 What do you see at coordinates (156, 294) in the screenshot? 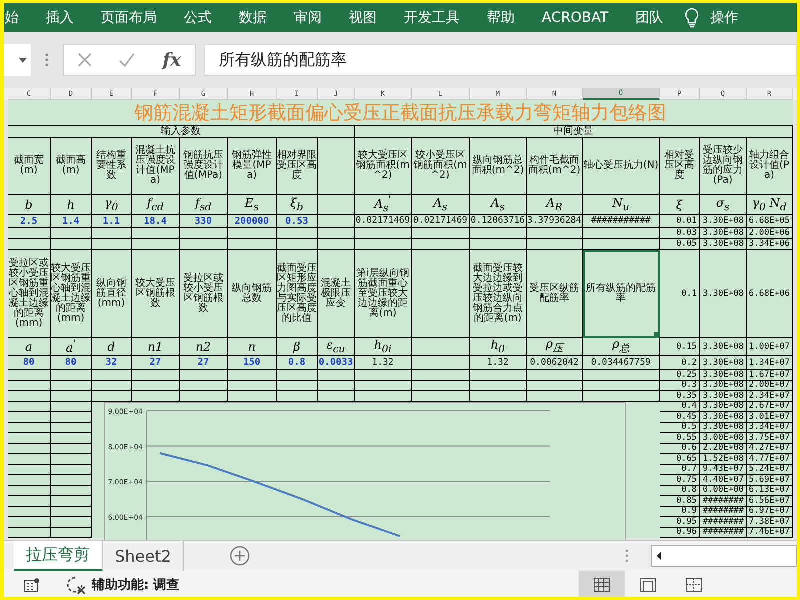
I see `header-cell: 较大受压区钢筋根数` at bounding box center [156, 294].